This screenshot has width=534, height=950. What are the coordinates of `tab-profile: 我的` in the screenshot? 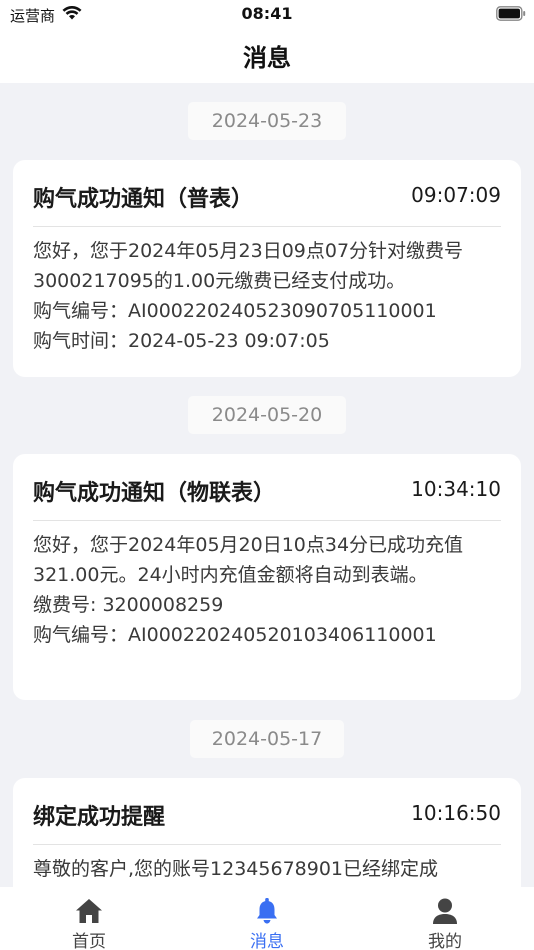 It's located at (445, 918).